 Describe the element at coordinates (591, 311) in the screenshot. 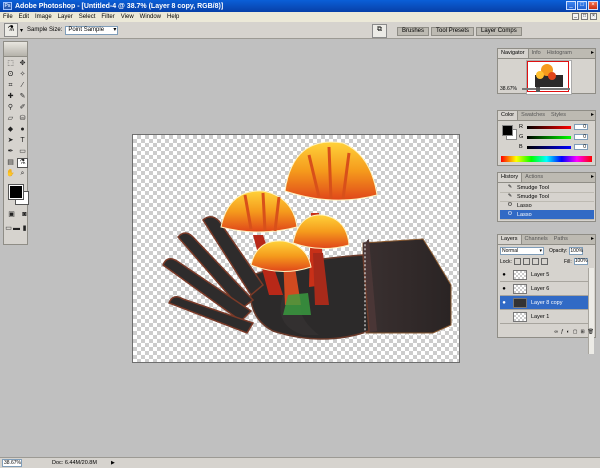

I see `layers-scrollbar` at that location.